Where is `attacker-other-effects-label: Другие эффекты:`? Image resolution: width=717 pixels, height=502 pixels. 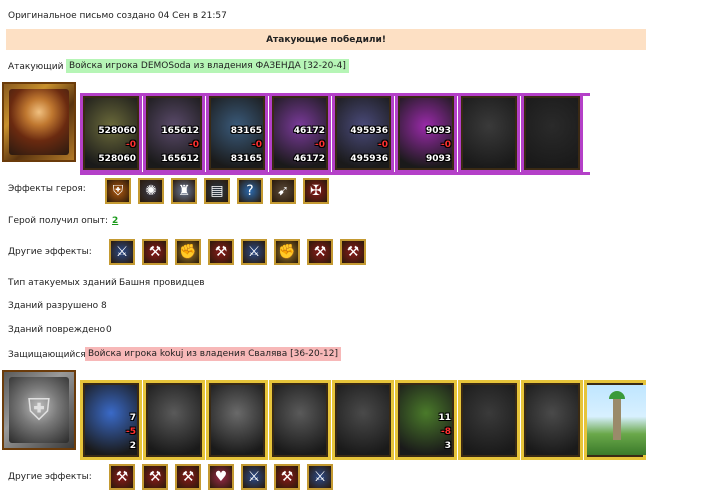 attacker-other-effects-label: Другие эффекты: is located at coordinates (50, 252).